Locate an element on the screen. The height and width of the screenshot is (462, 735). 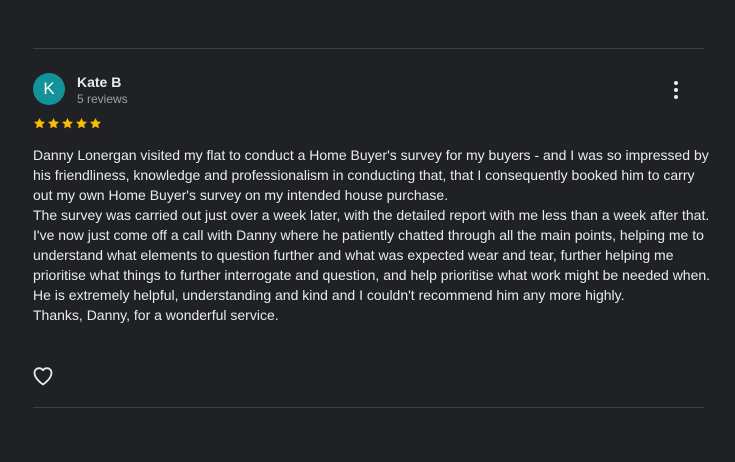
like-button is located at coordinates (43, 376).